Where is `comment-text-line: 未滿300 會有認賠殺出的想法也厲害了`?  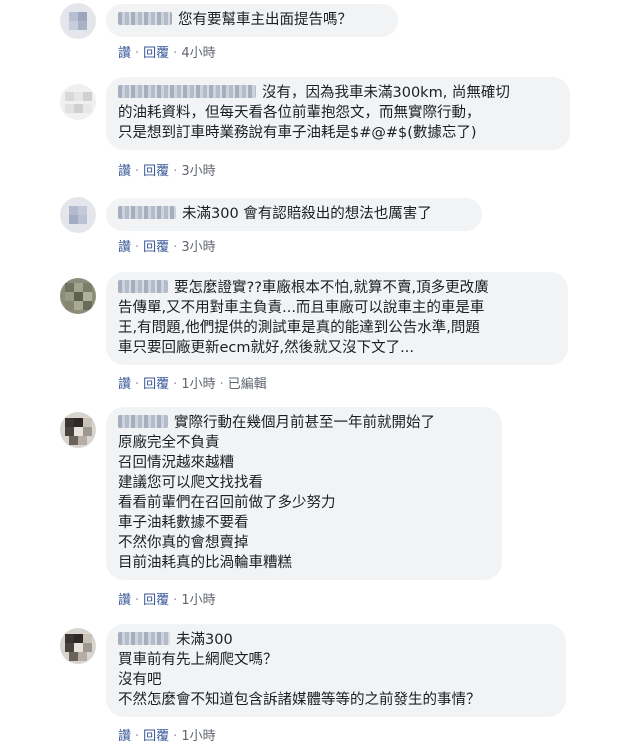
comment-text-line: 未滿300 會有認賠殺出的想法也厲害了 is located at coordinates (307, 214).